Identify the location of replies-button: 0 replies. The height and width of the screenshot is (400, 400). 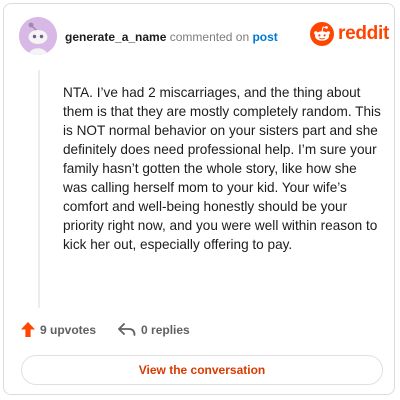
(154, 330).